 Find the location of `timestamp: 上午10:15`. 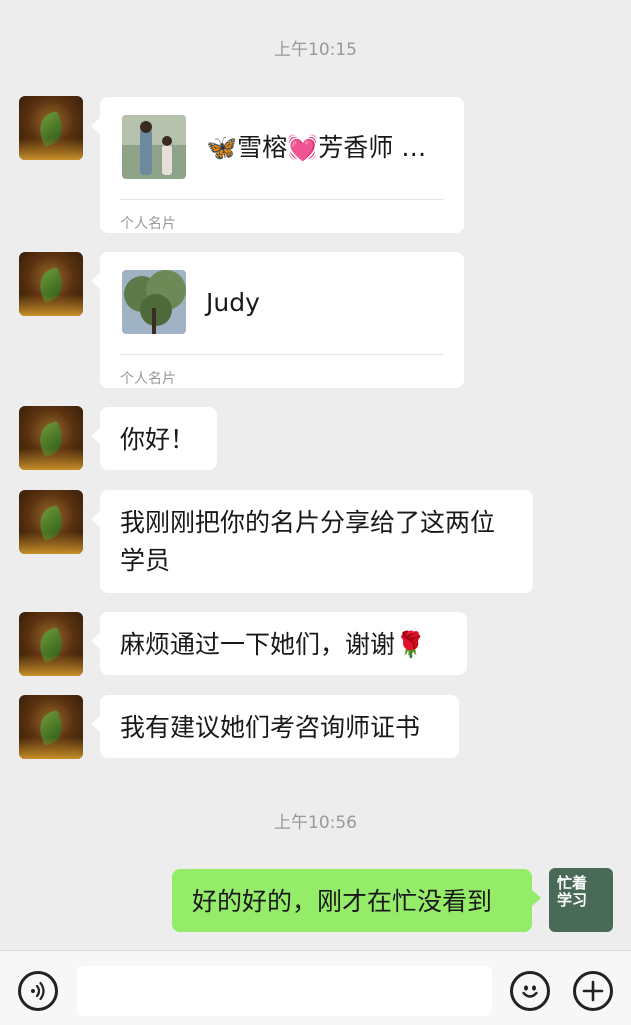

timestamp: 上午10:15 is located at coordinates (315, 50).